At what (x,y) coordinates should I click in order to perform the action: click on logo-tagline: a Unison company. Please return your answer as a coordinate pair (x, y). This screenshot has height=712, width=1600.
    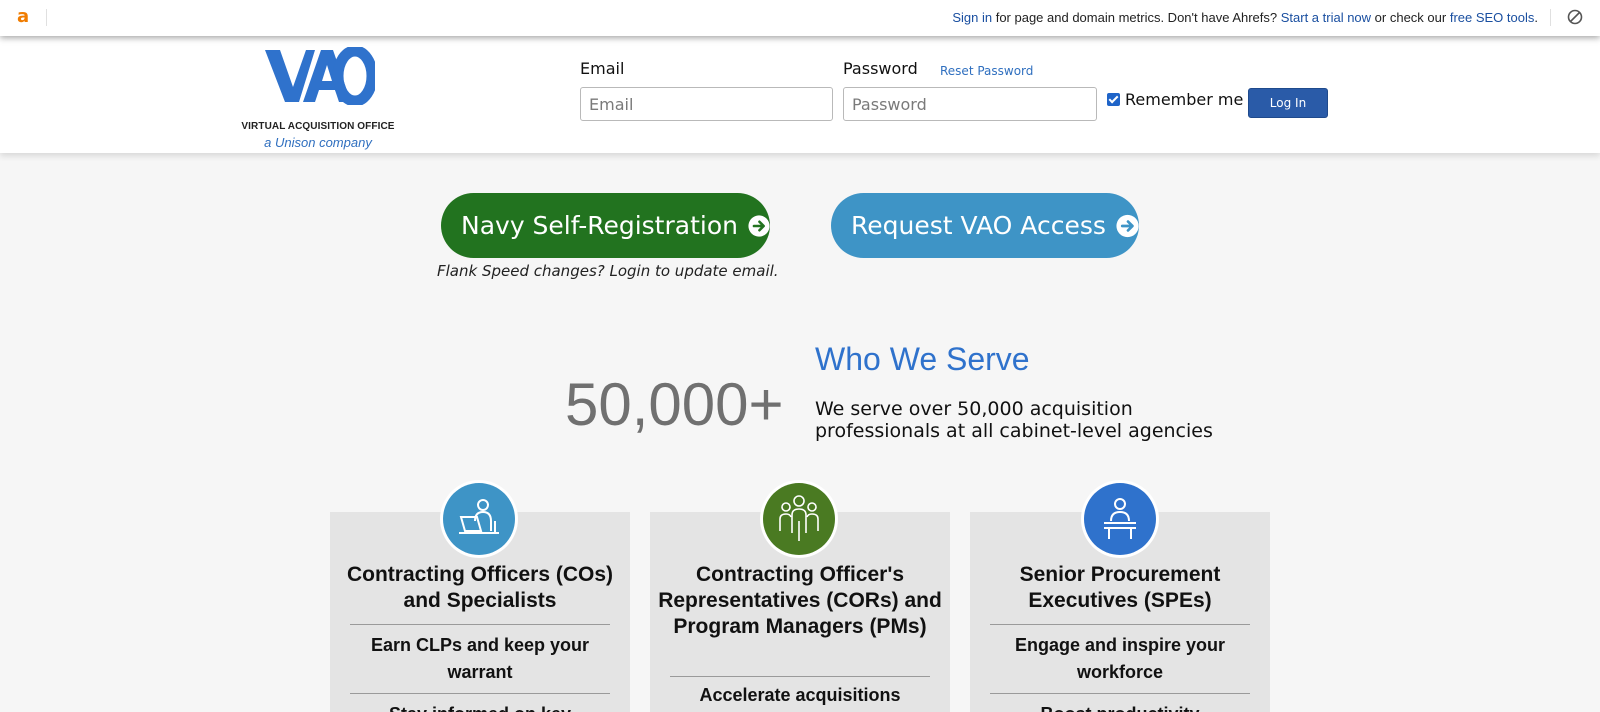
    Looking at the image, I should click on (318, 142).